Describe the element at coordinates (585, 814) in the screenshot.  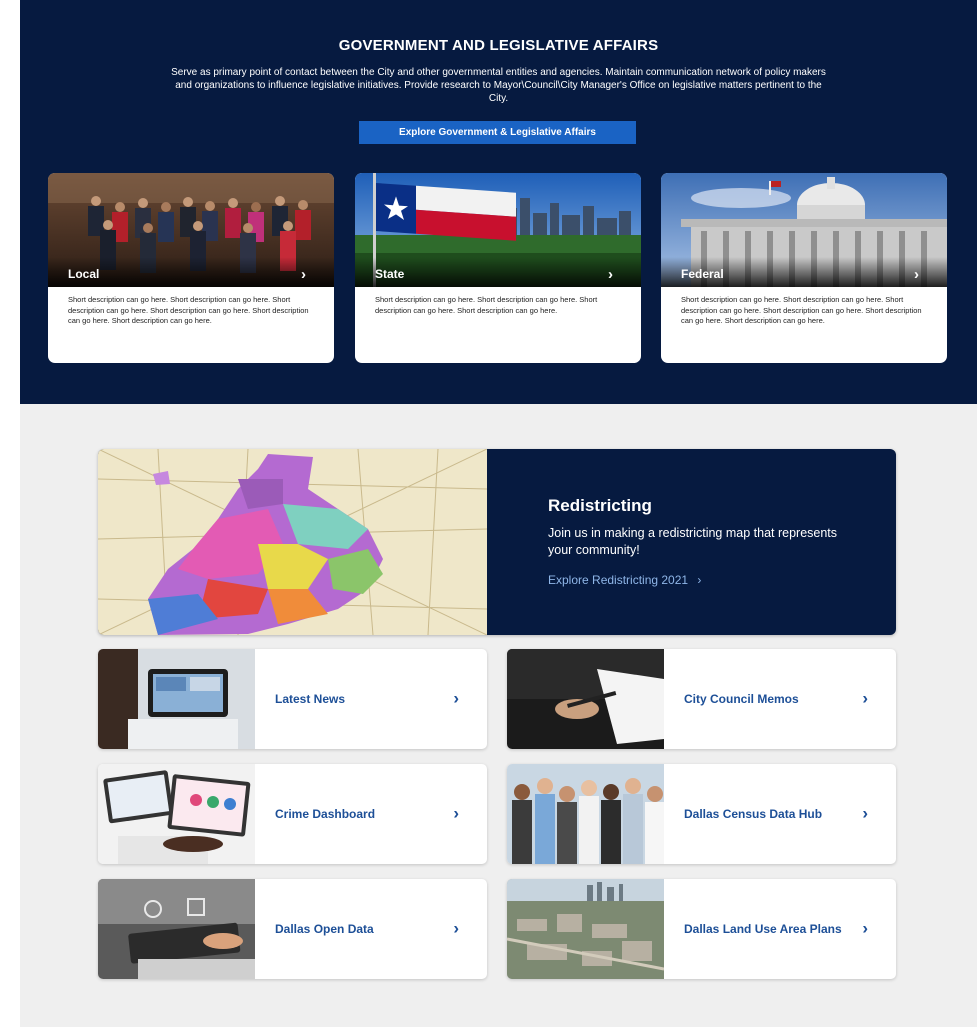
I see `group-of-people-photo` at that location.